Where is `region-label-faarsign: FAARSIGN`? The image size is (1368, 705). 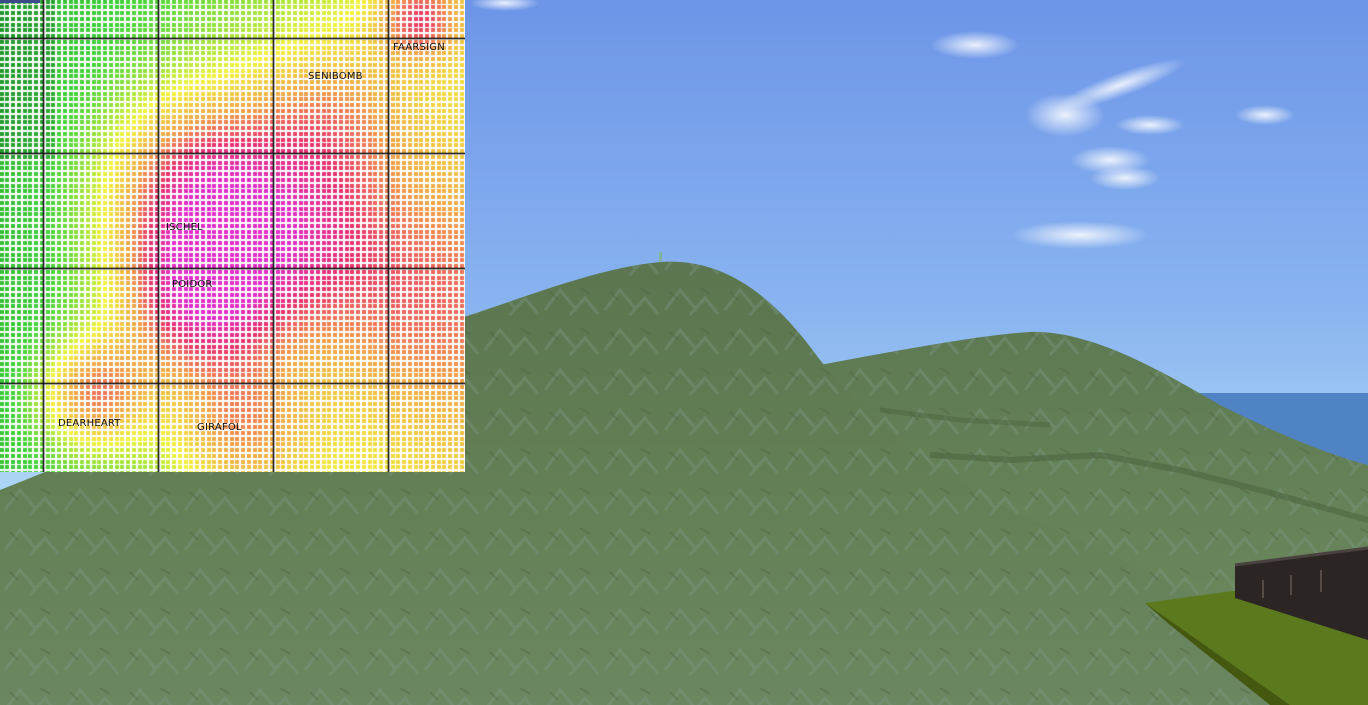
region-label-faarsign: FAARSIGN is located at coordinates (419, 47).